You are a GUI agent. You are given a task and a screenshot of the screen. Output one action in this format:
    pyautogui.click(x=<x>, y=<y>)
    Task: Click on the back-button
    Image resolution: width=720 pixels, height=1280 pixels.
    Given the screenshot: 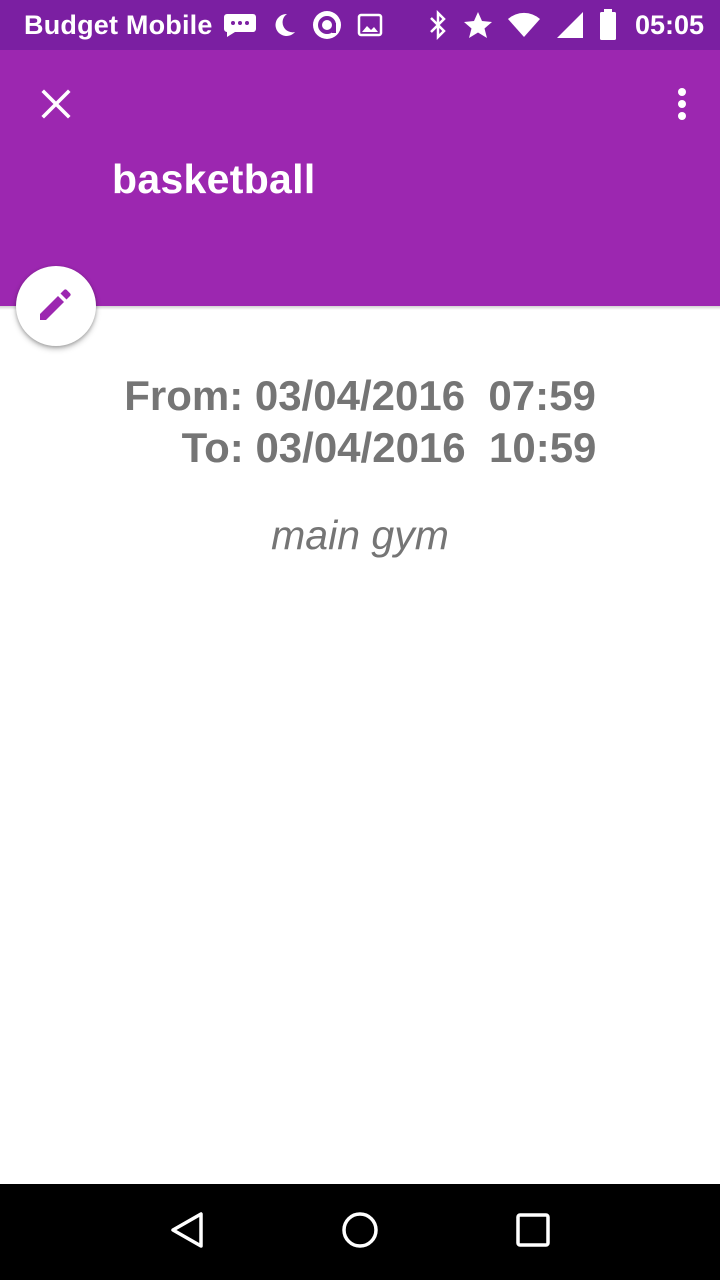 What is the action you would take?
    pyautogui.click(x=187, y=1232)
    